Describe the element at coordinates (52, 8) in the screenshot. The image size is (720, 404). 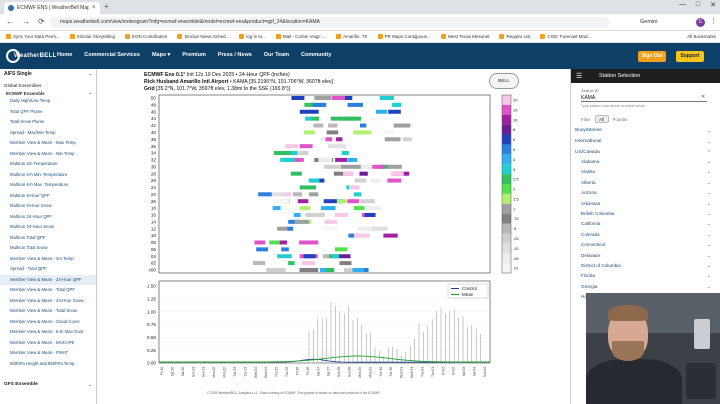
I see `browser-tab: ECMWF ENS | WeatherBell Maps ×` at that location.